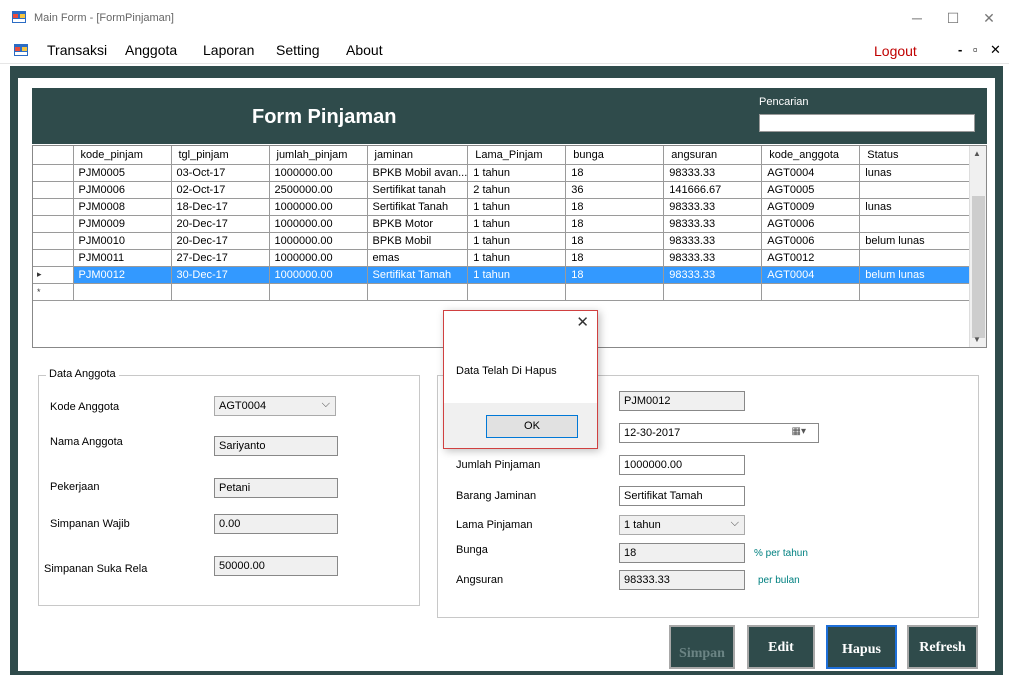 This screenshot has height=679, width=1009. I want to click on table-cell: AGT0009, so click(811, 207).